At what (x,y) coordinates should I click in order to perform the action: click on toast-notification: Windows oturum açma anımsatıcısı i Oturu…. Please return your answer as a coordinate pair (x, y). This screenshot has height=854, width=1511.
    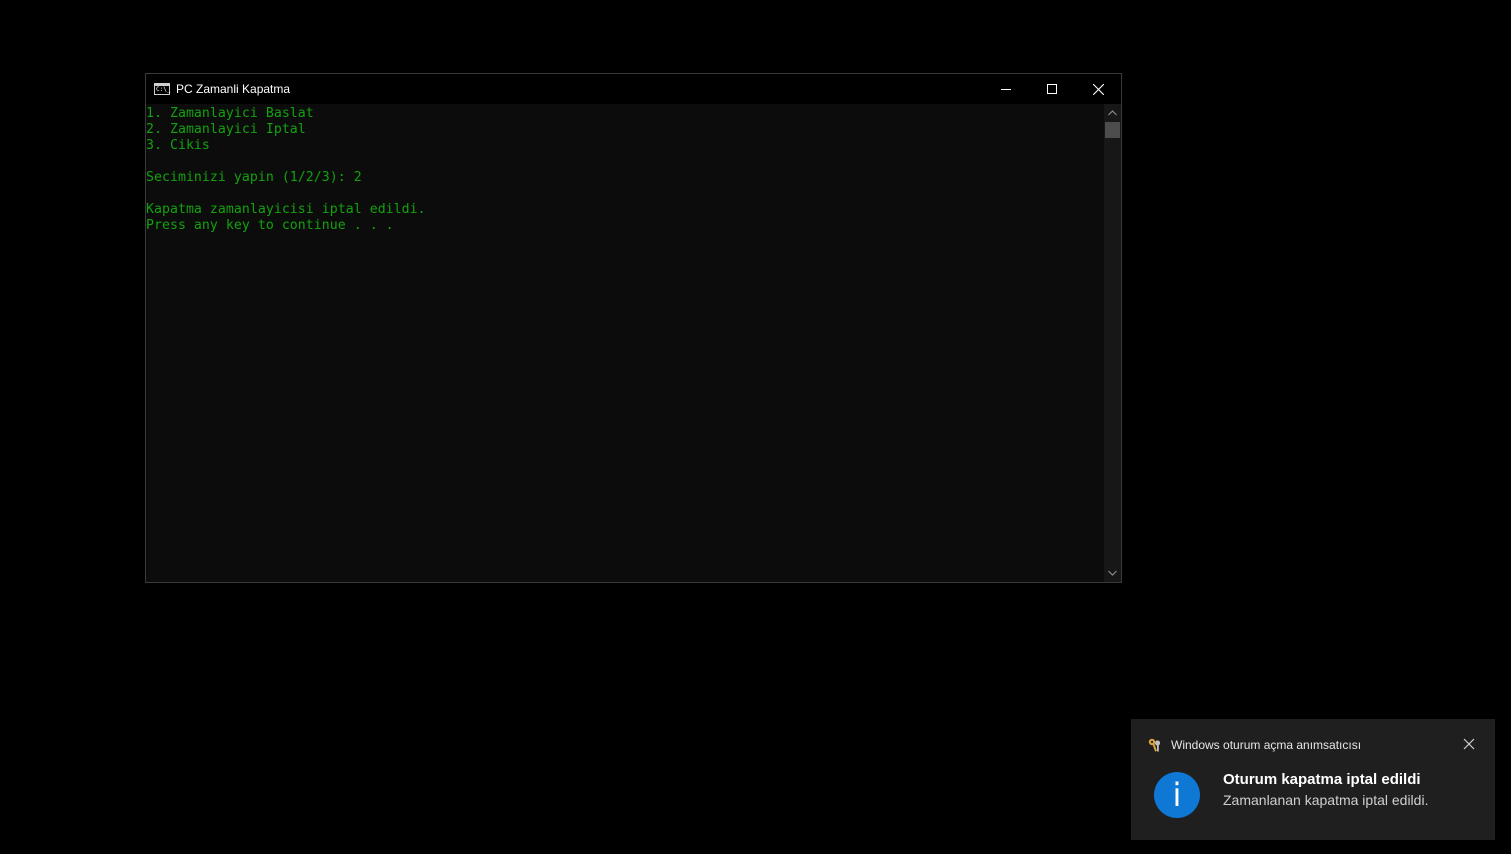
    Looking at the image, I should click on (1313, 779).